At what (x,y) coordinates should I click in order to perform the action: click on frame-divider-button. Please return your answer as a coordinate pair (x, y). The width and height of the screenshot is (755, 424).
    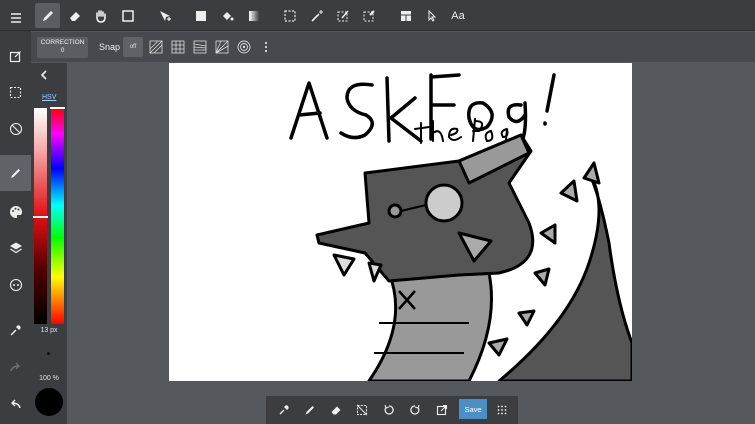
    Looking at the image, I should click on (405, 15).